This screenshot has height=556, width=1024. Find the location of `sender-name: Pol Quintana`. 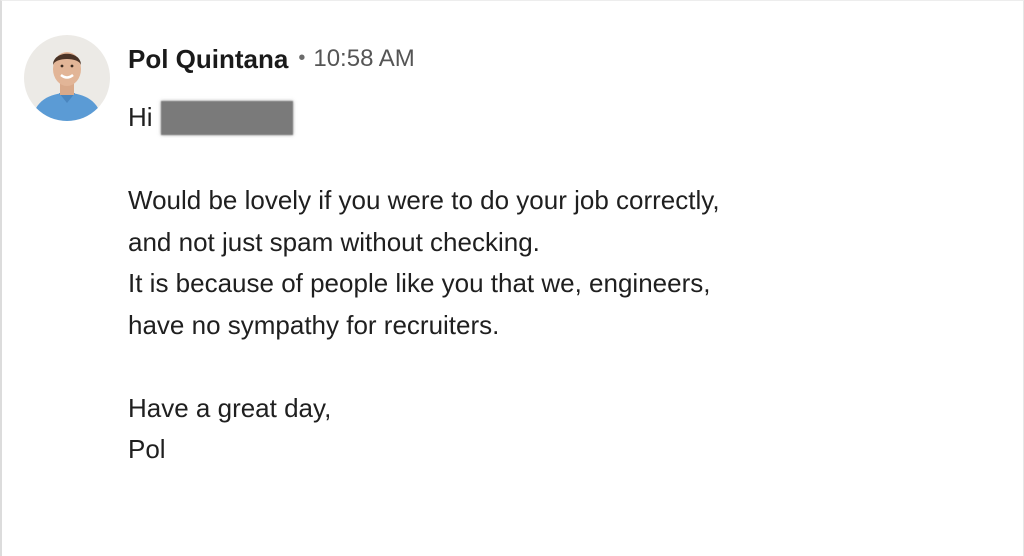

sender-name: Pol Quintana is located at coordinates (208, 59).